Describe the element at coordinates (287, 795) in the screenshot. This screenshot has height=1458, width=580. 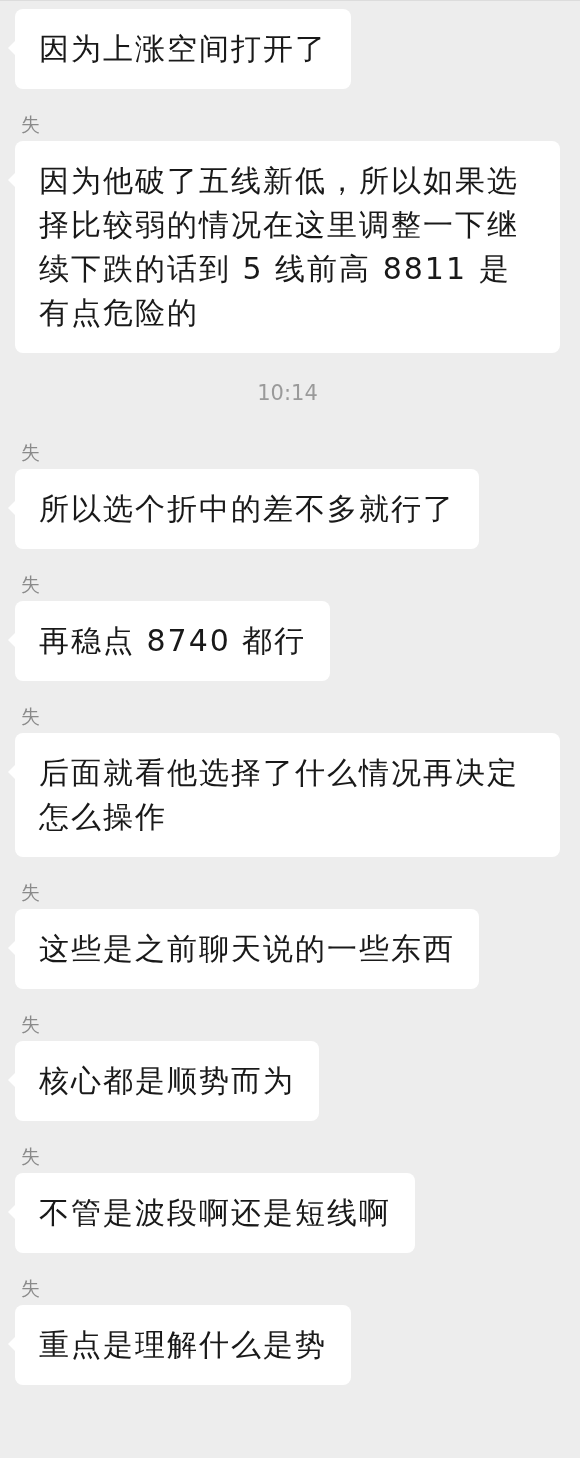
I see `message-bubble: 后面就看他选择了什么情况再决定怎么操作` at that location.